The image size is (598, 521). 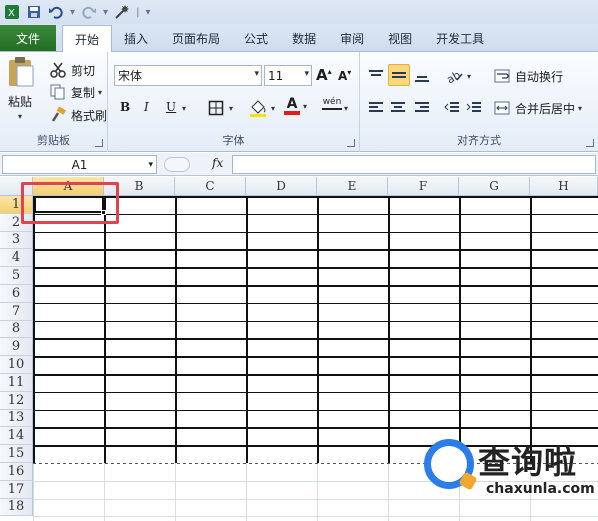 I want to click on merge-center-dropdown-icon: ▾, so click(x=580, y=108).